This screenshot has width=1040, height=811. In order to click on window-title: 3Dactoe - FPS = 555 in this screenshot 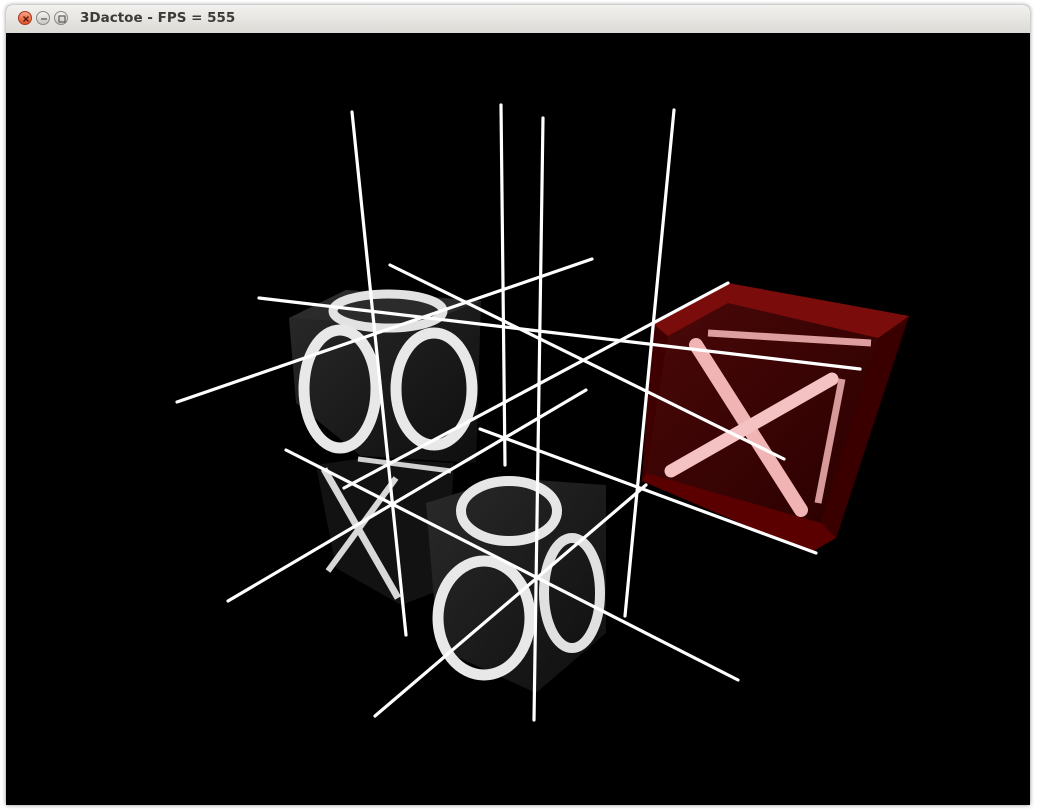, I will do `click(158, 18)`.